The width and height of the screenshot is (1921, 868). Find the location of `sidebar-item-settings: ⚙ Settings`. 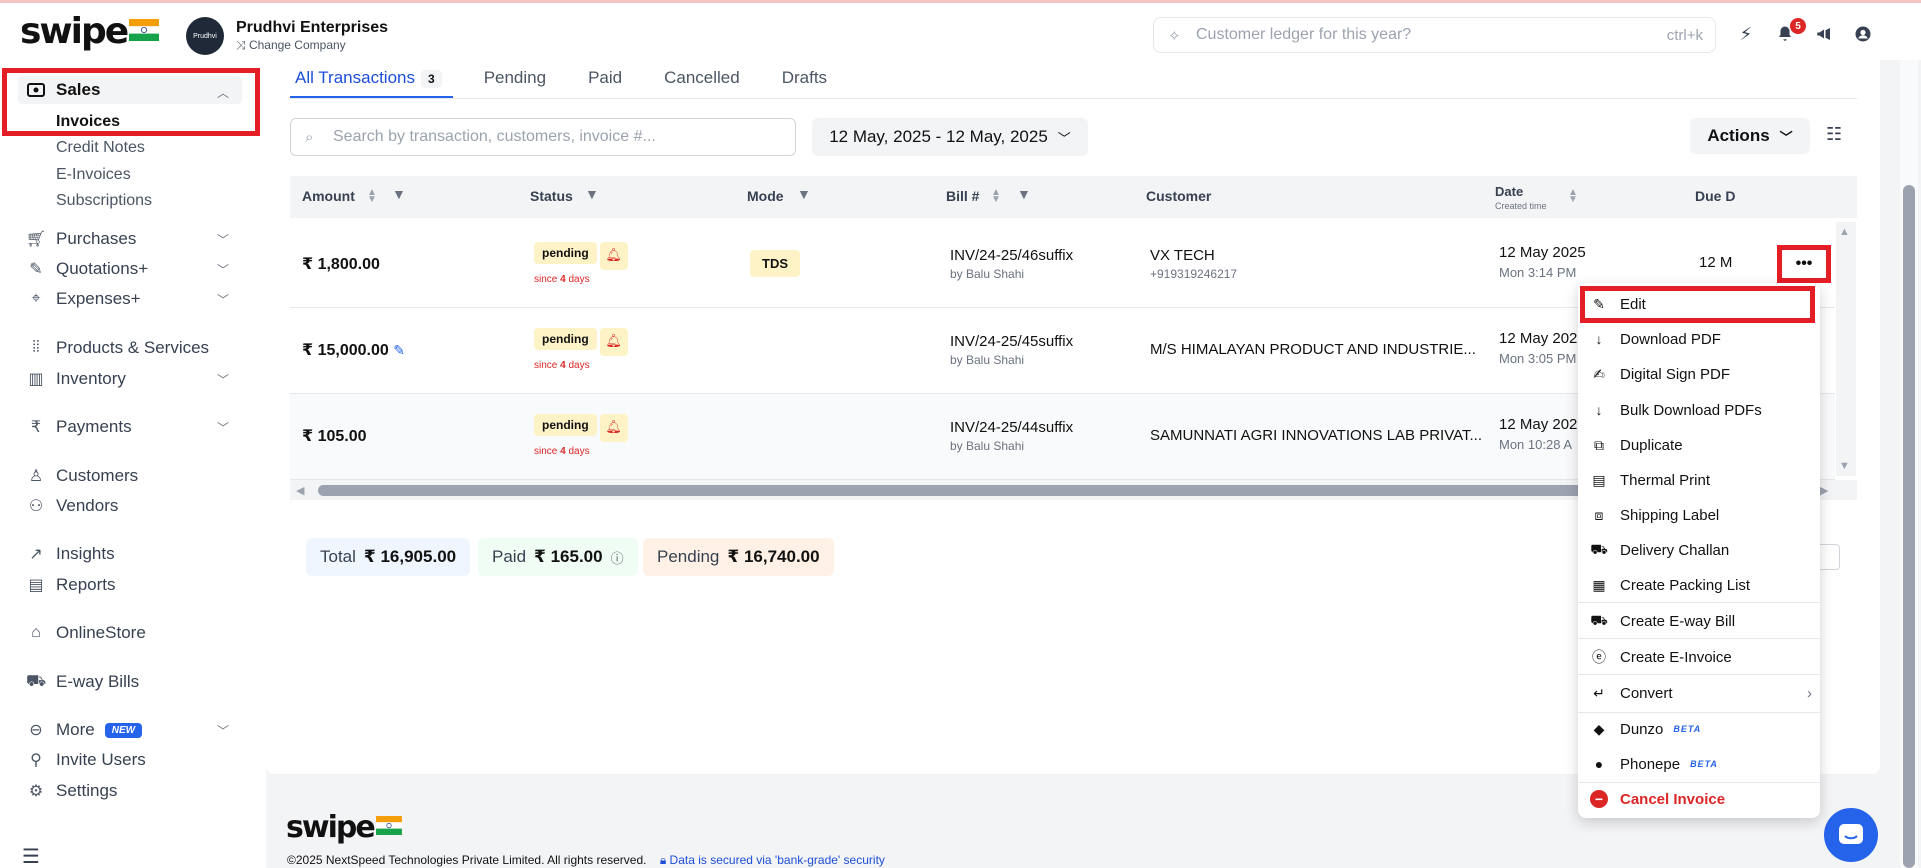

sidebar-item-settings: ⚙ Settings is located at coordinates (72, 791).